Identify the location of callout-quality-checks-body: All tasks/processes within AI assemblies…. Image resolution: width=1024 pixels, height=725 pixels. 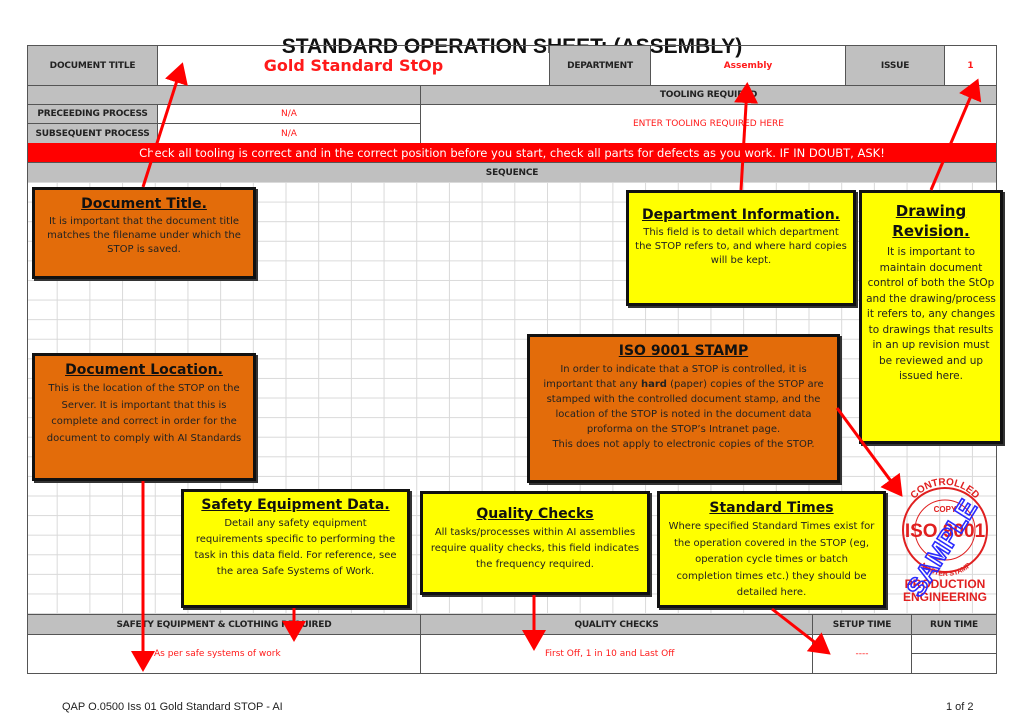
(535, 548).